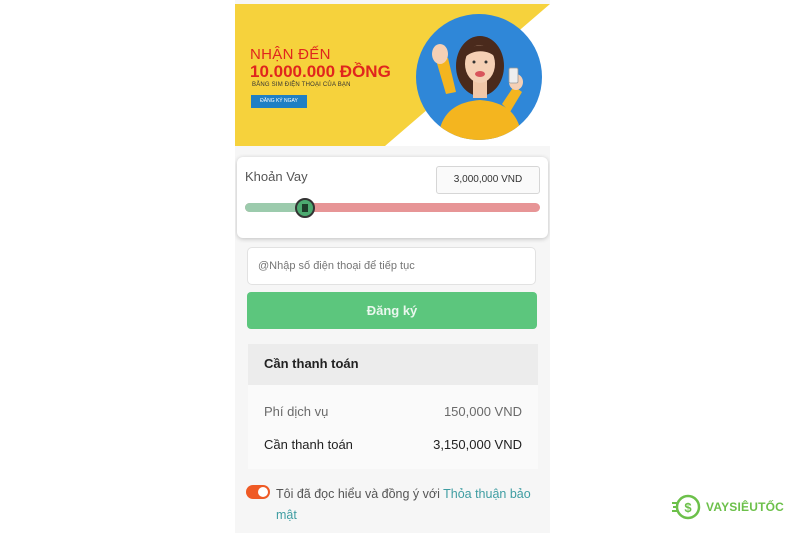 This screenshot has width=800, height=533. What do you see at coordinates (301, 85) in the screenshot?
I see `banner-subtitle: BẰNG SIM ĐIỆN THOẠI CỦA BẠN` at bounding box center [301, 85].